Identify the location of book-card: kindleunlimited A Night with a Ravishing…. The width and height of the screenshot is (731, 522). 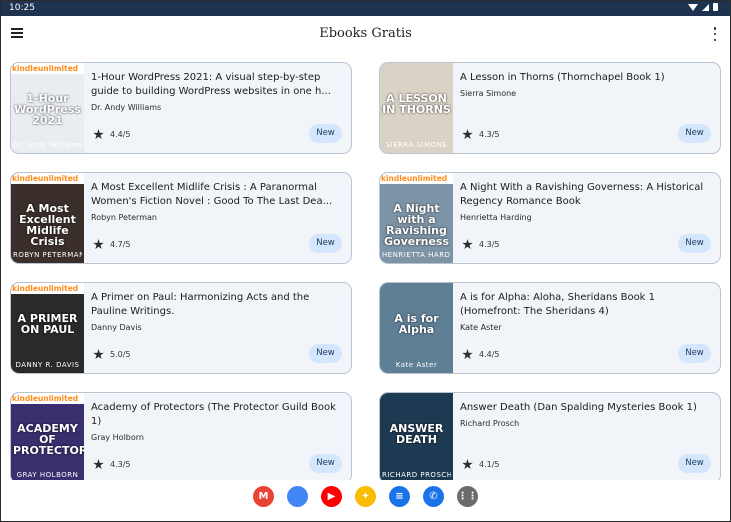
(550, 218).